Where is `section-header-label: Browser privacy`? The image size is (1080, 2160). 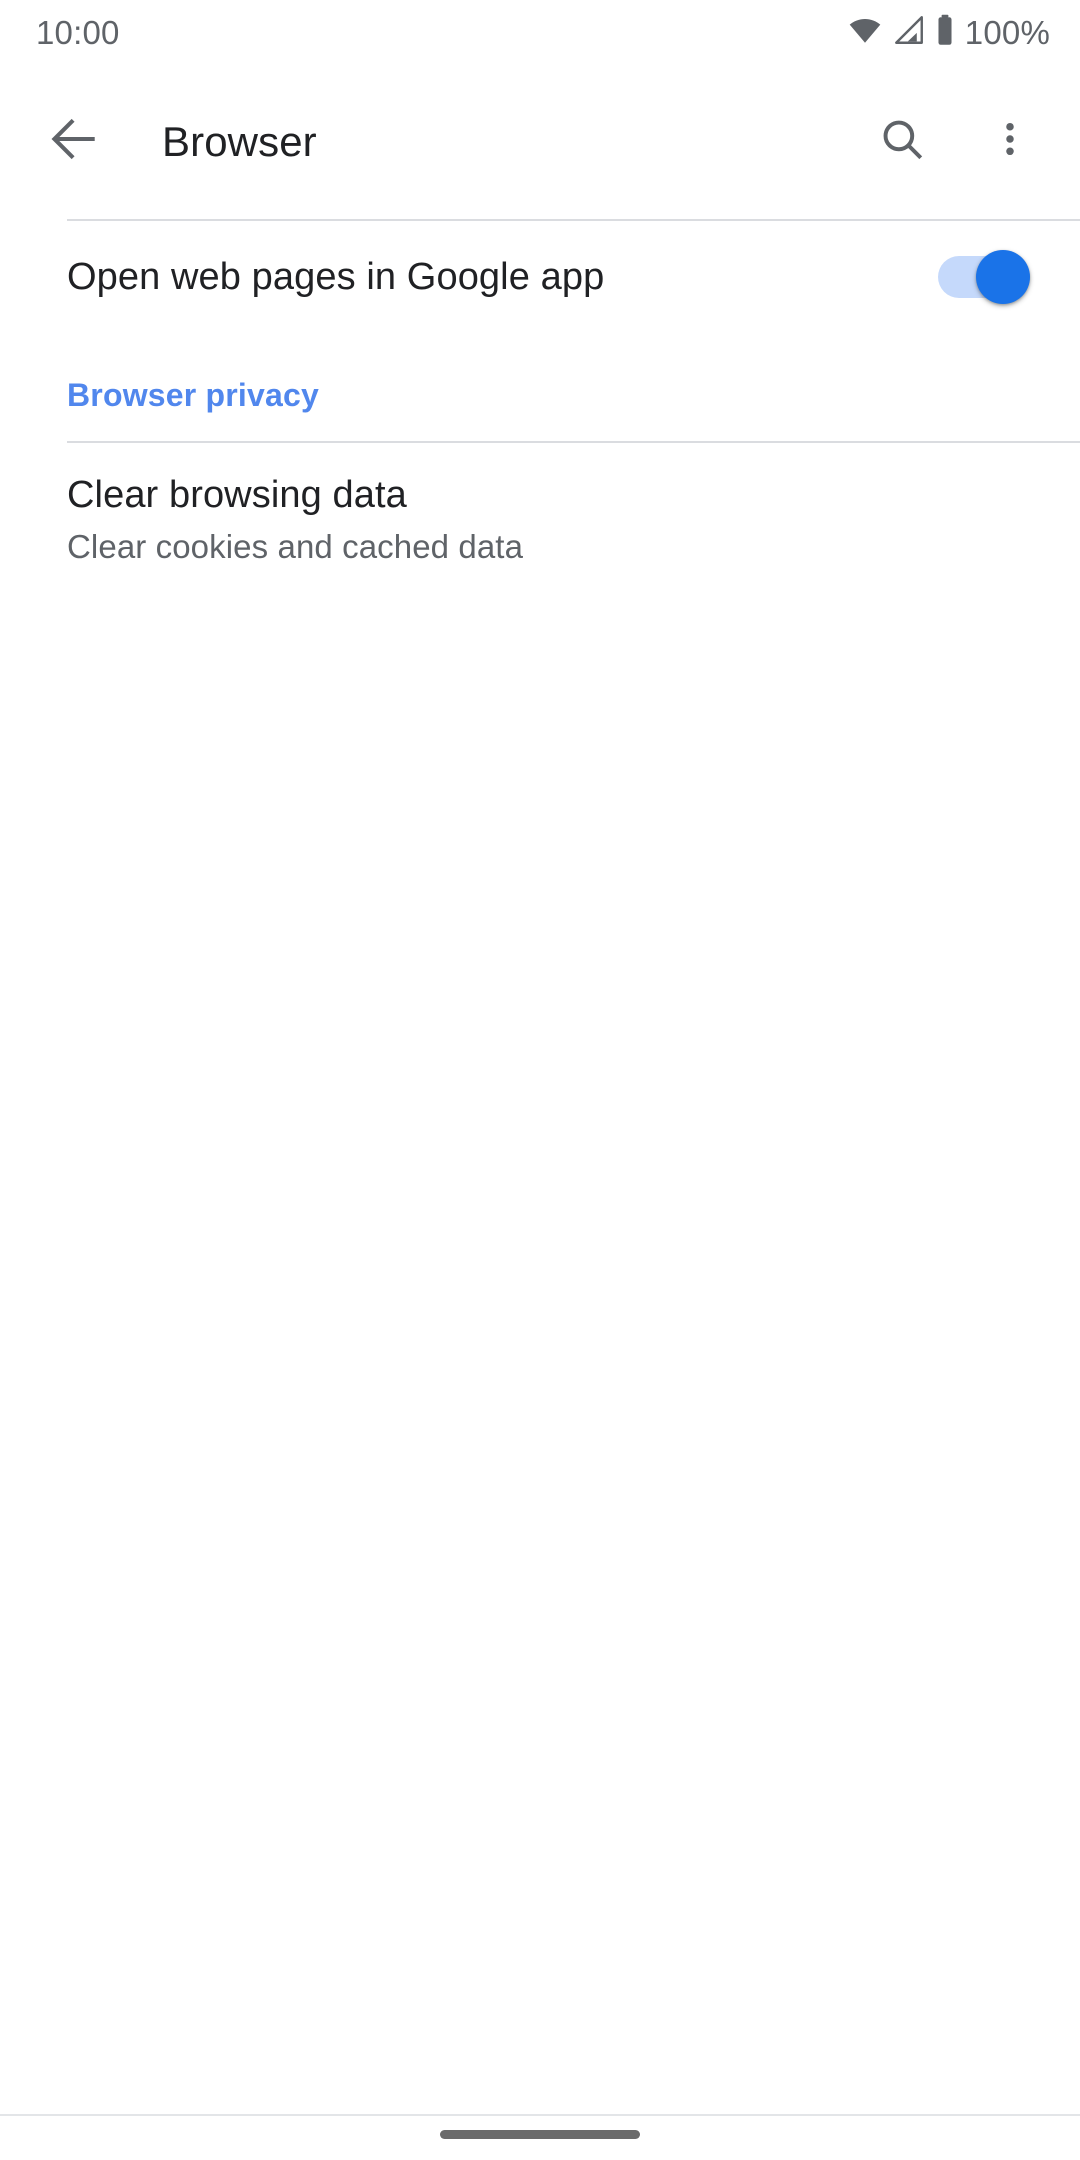
section-header-label: Browser privacy is located at coordinates (193, 395).